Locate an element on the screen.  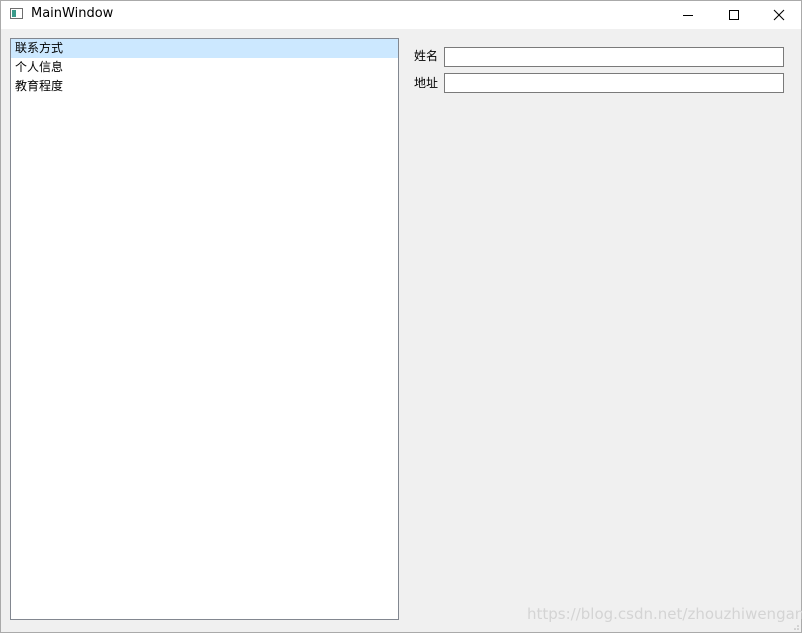
address-label: 地址 is located at coordinates (426, 83).